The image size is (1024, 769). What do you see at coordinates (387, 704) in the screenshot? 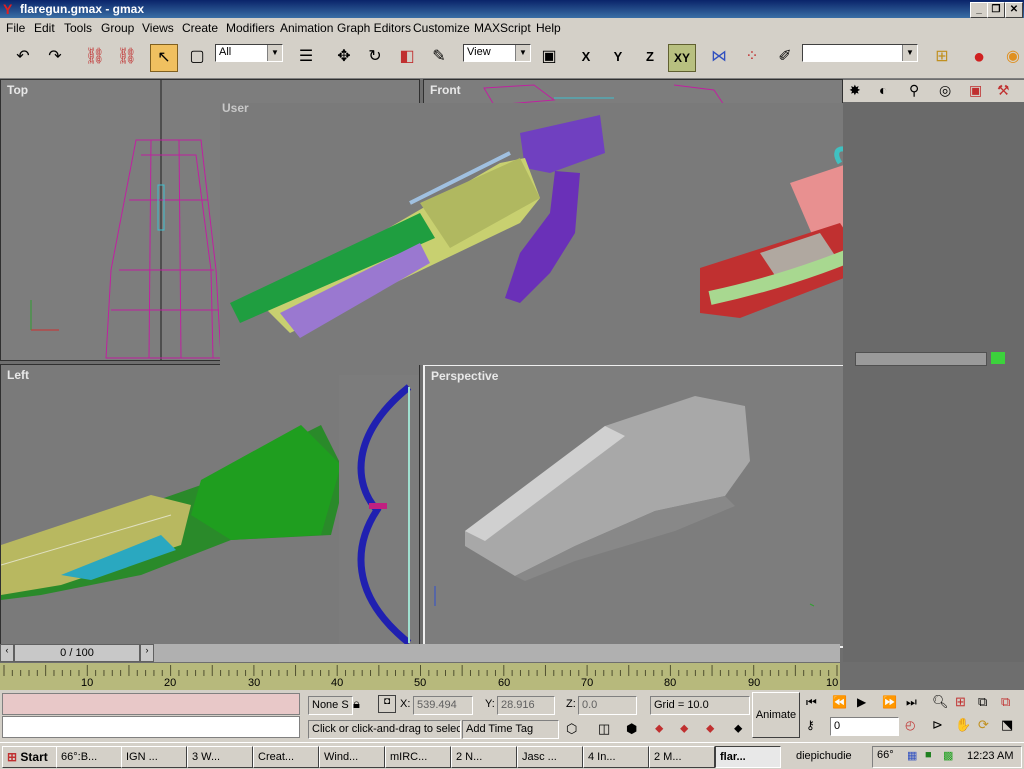
I see `absolute-mode-icon: ◘` at bounding box center [387, 704].